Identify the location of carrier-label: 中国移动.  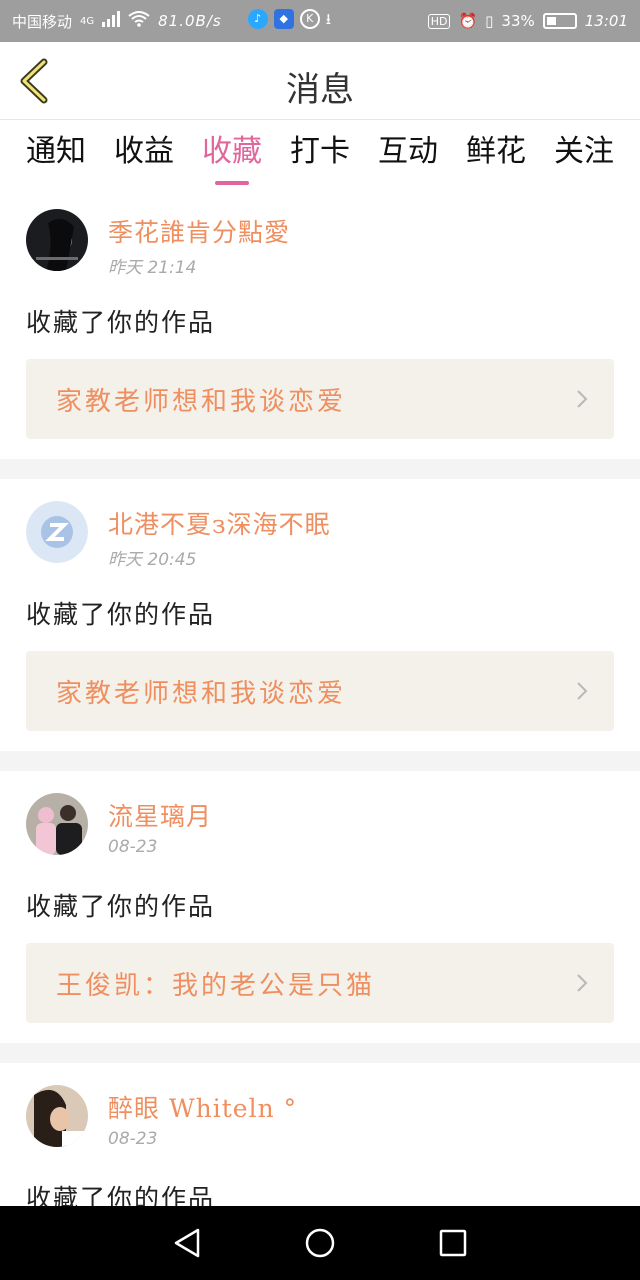
(42, 21).